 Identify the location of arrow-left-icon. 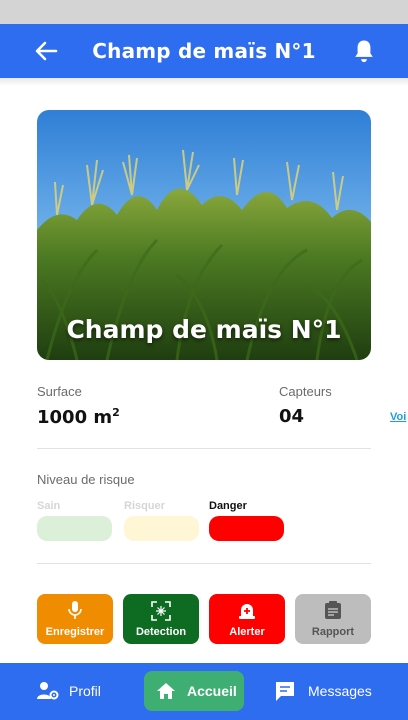
(46, 51).